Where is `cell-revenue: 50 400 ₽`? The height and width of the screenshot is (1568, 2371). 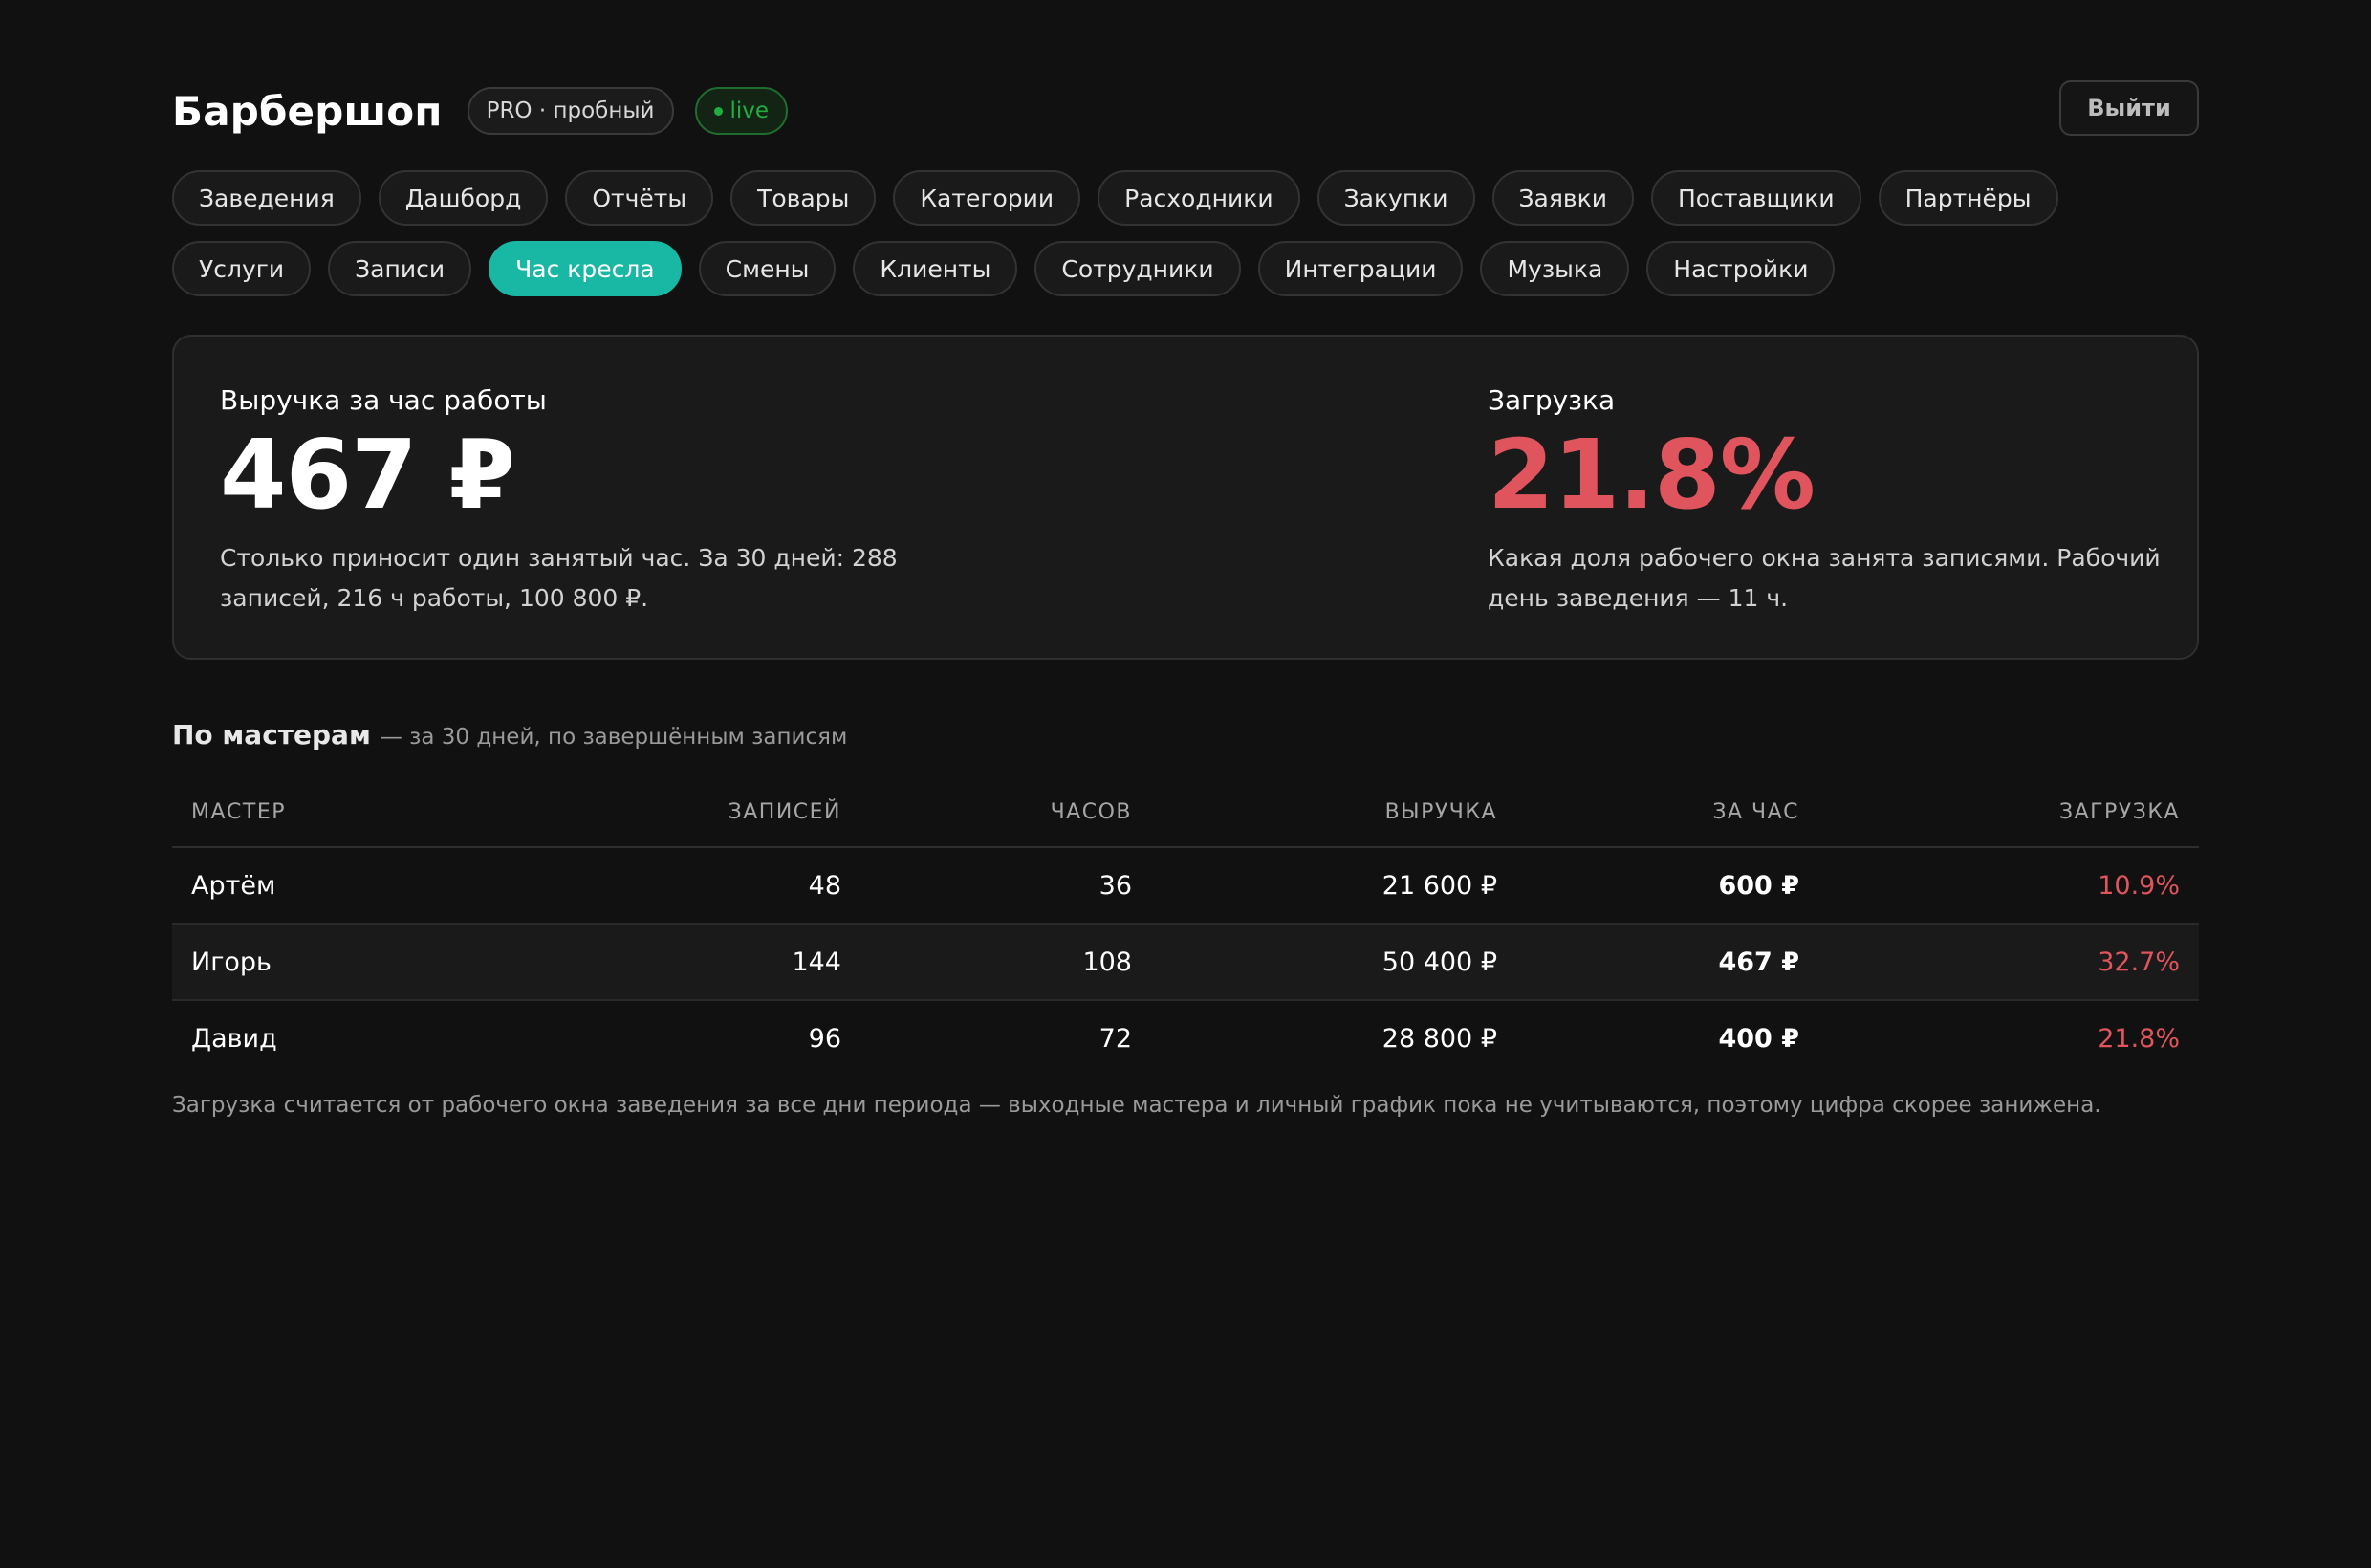
cell-revenue: 50 400 ₽ is located at coordinates (1439, 962).